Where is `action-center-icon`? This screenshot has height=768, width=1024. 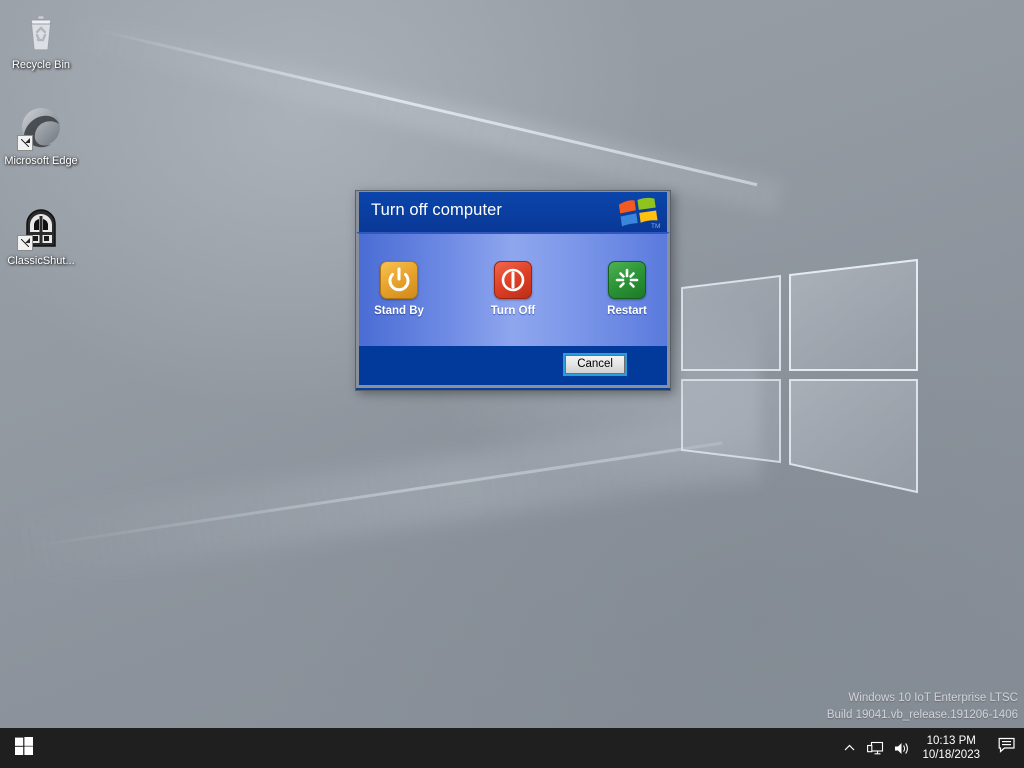 action-center-icon is located at coordinates (1007, 748).